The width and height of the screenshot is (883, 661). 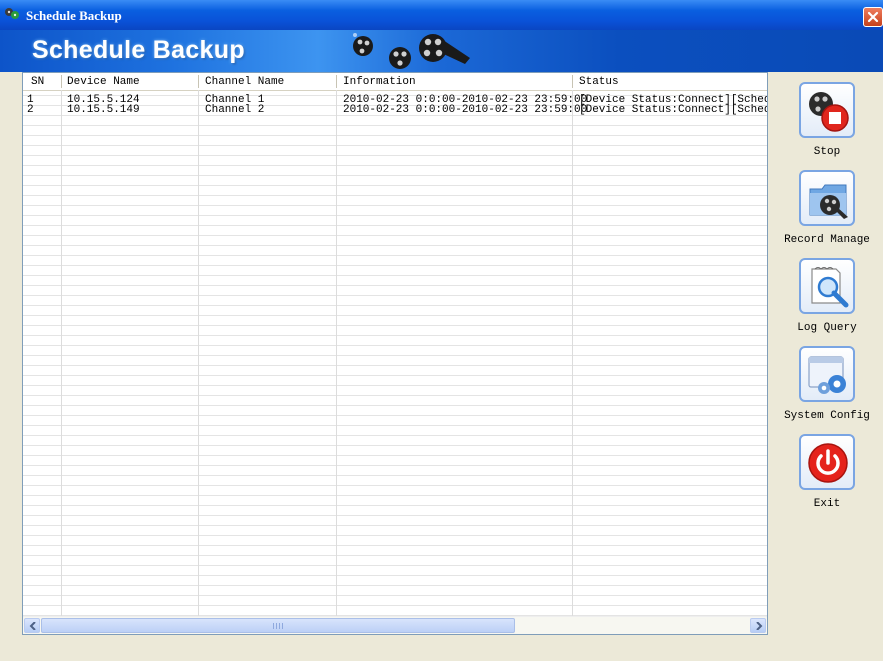 I want to click on stop-label: Stop, so click(x=827, y=152).